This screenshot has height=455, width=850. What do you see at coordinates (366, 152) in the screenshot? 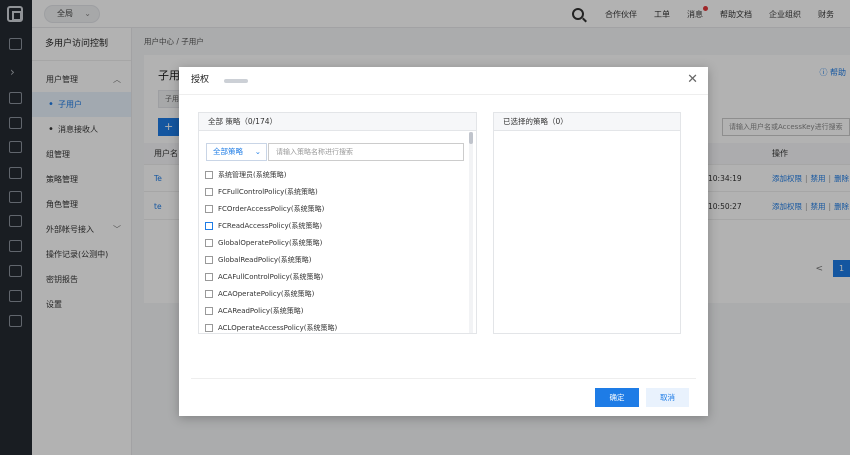
I see `policy-search-input: 请输入策略名称进行搜索` at bounding box center [366, 152].